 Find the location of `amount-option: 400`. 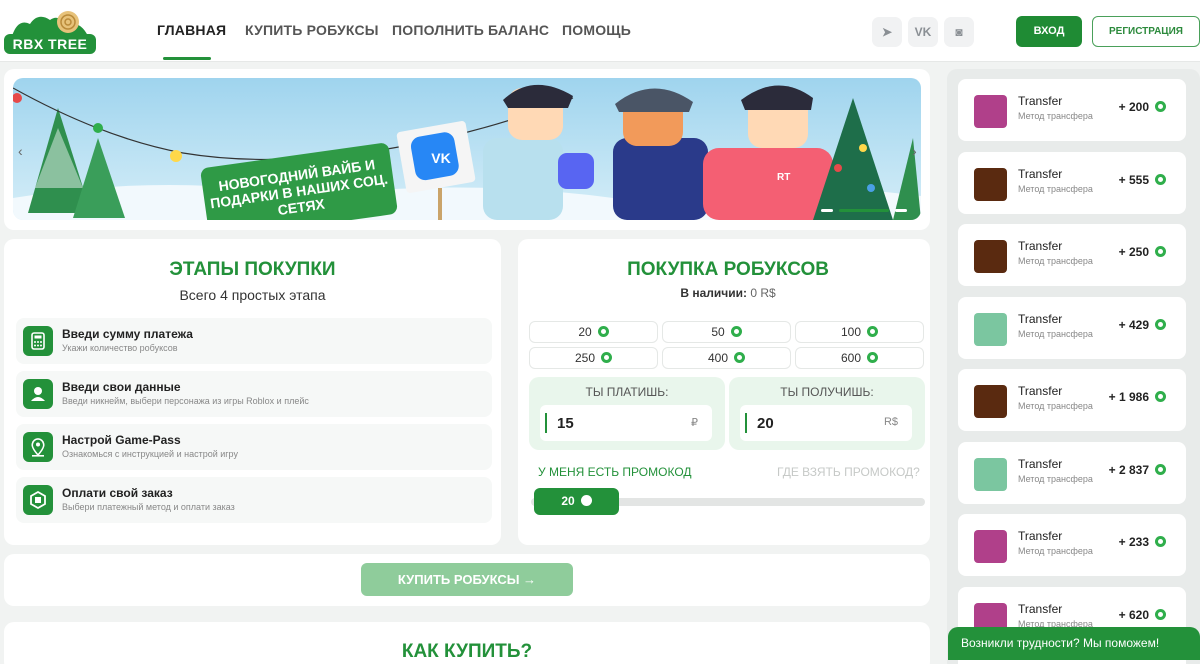

amount-option: 400 is located at coordinates (726, 358).